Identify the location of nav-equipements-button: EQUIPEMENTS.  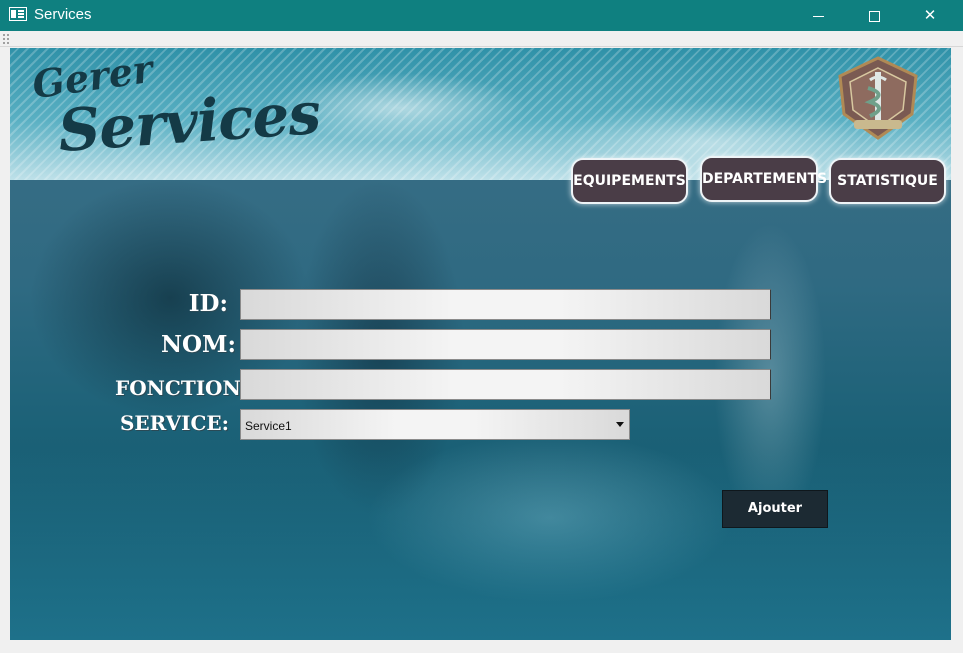
(629, 181).